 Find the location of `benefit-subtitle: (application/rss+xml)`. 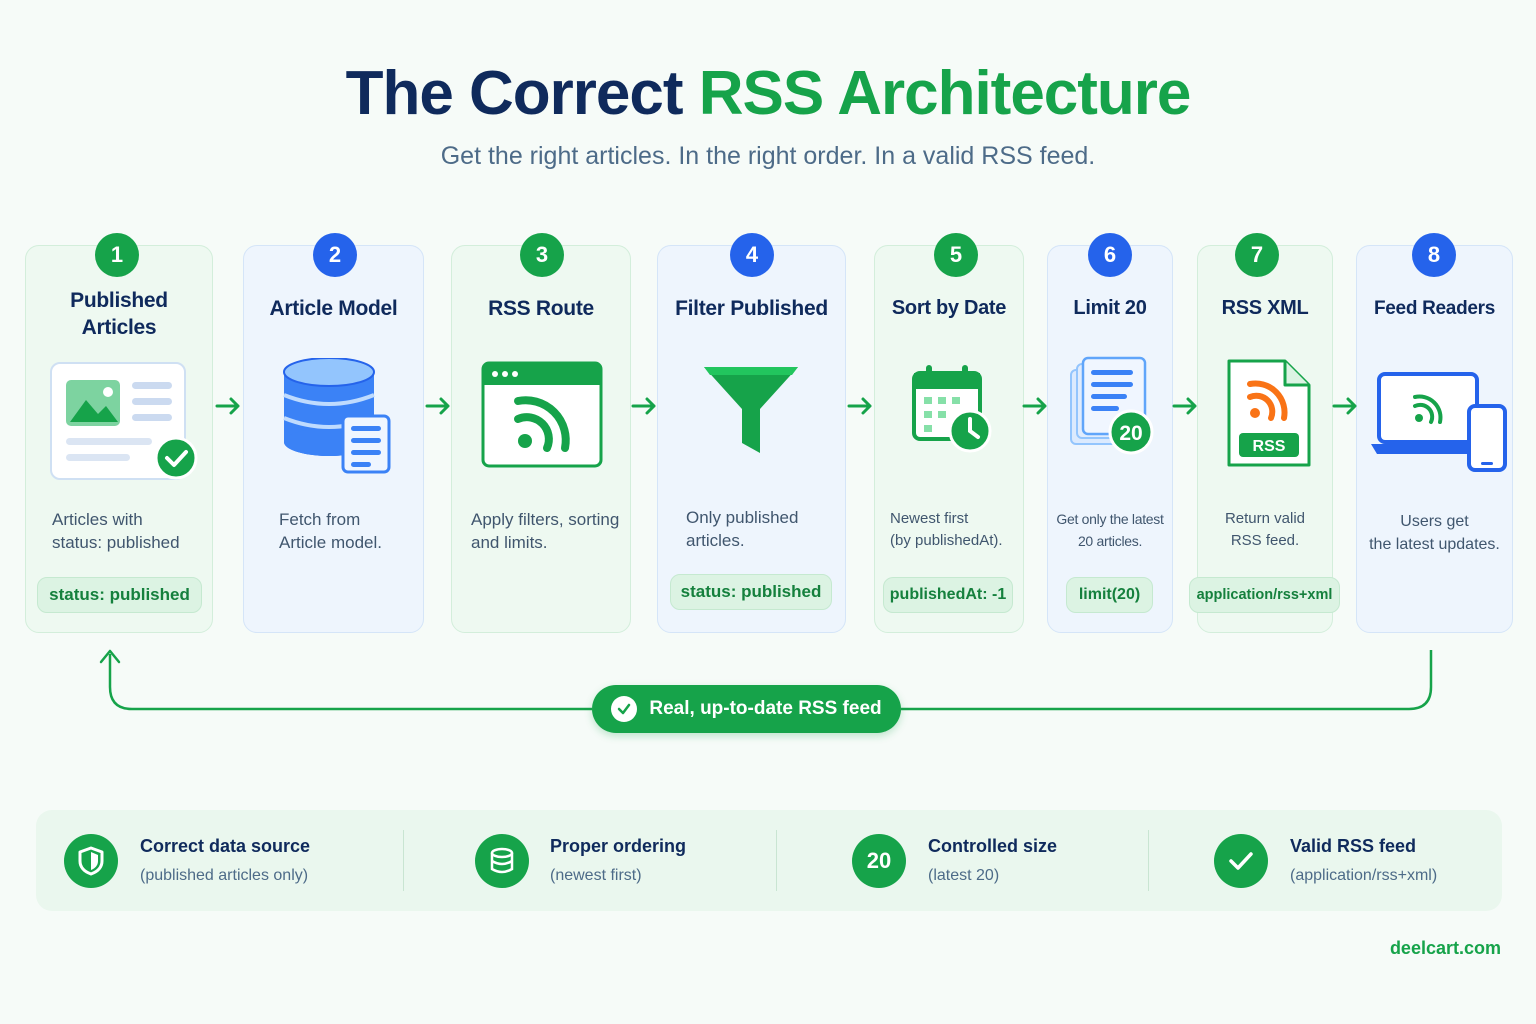

benefit-subtitle: (application/rss+xml) is located at coordinates (1364, 875).